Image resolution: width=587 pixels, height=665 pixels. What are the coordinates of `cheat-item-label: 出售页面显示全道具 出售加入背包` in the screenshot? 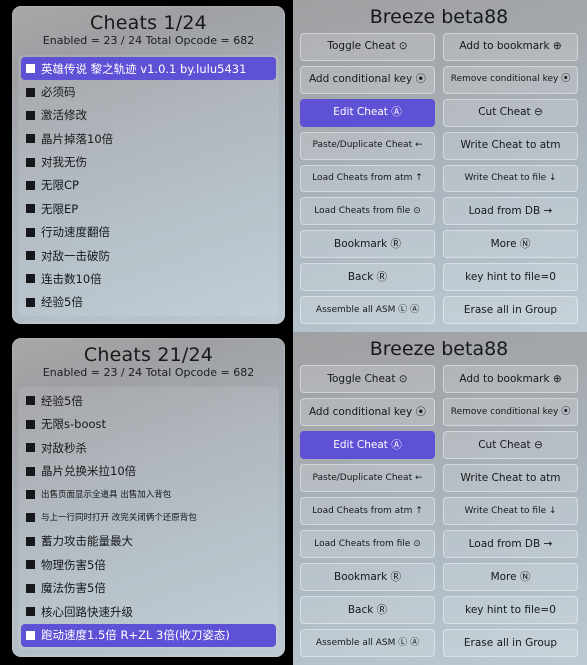 It's located at (106, 494).